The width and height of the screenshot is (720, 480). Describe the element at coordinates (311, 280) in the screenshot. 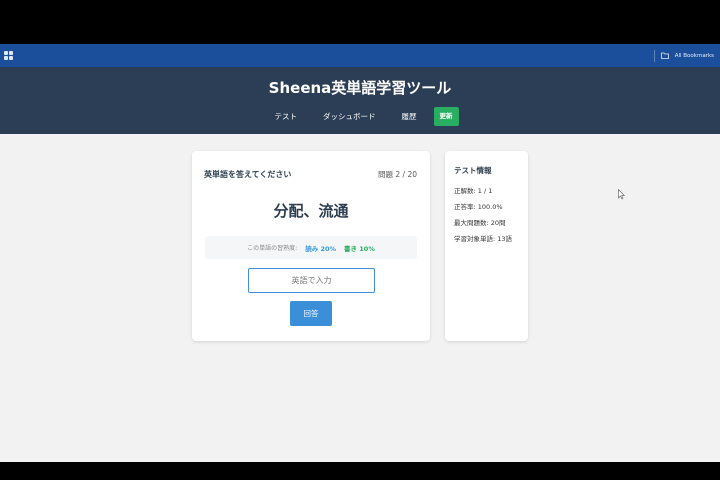

I see `answer-input` at that location.